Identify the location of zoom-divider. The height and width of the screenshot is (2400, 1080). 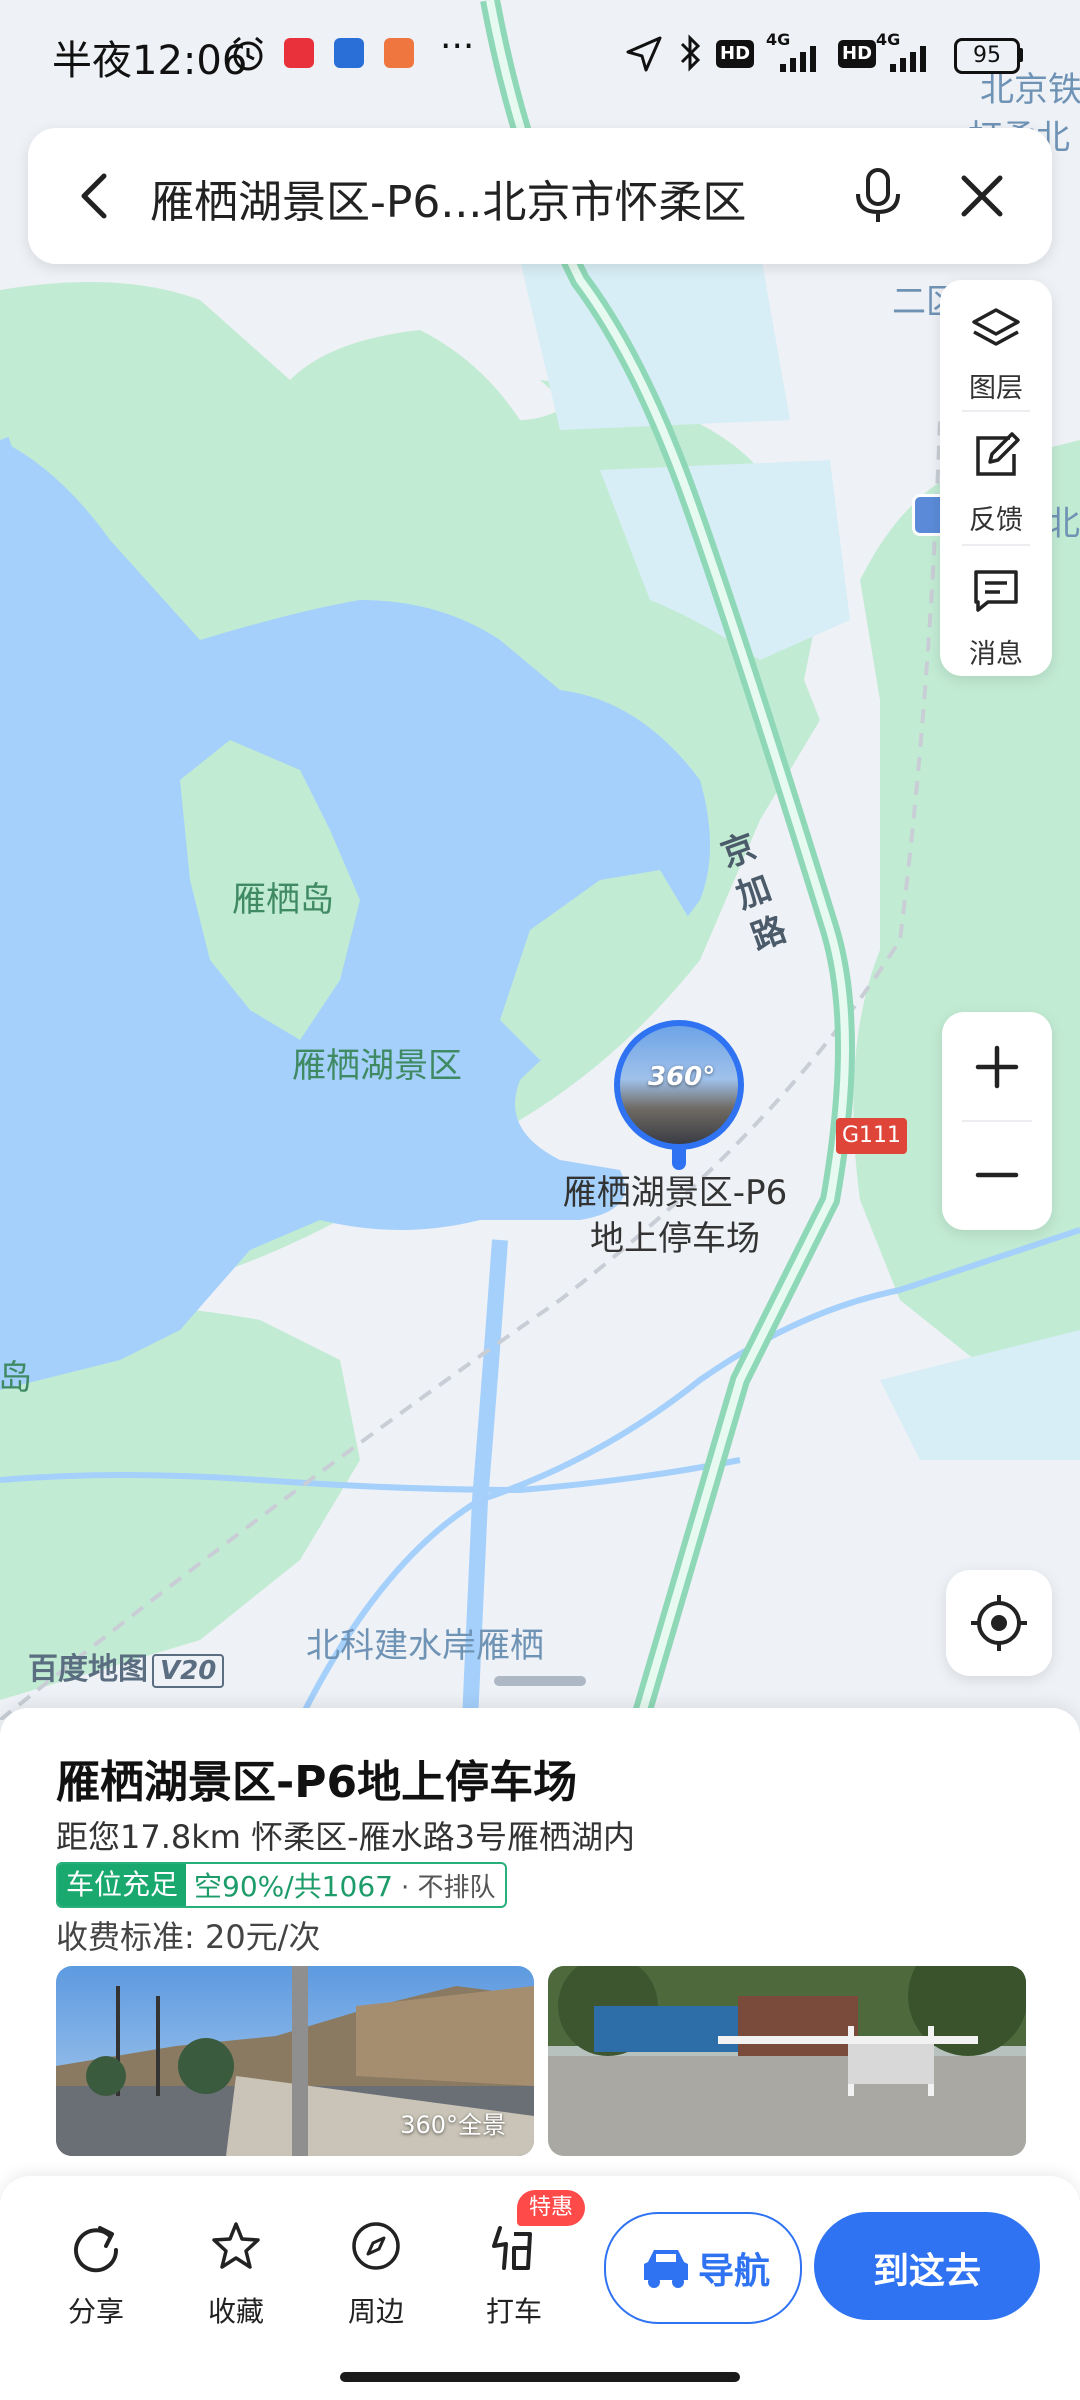
(997, 1121).